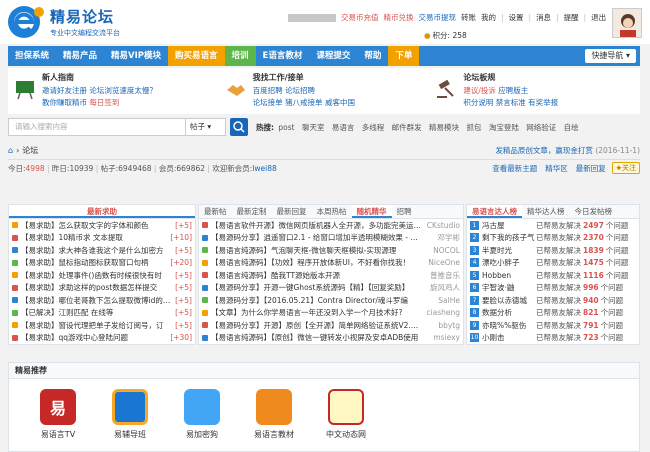 The width and height of the screenshot is (650, 452). I want to click on rank-row: 9 亦晓%%驱伤 已帮易友解决 791 个问题, so click(553, 325).